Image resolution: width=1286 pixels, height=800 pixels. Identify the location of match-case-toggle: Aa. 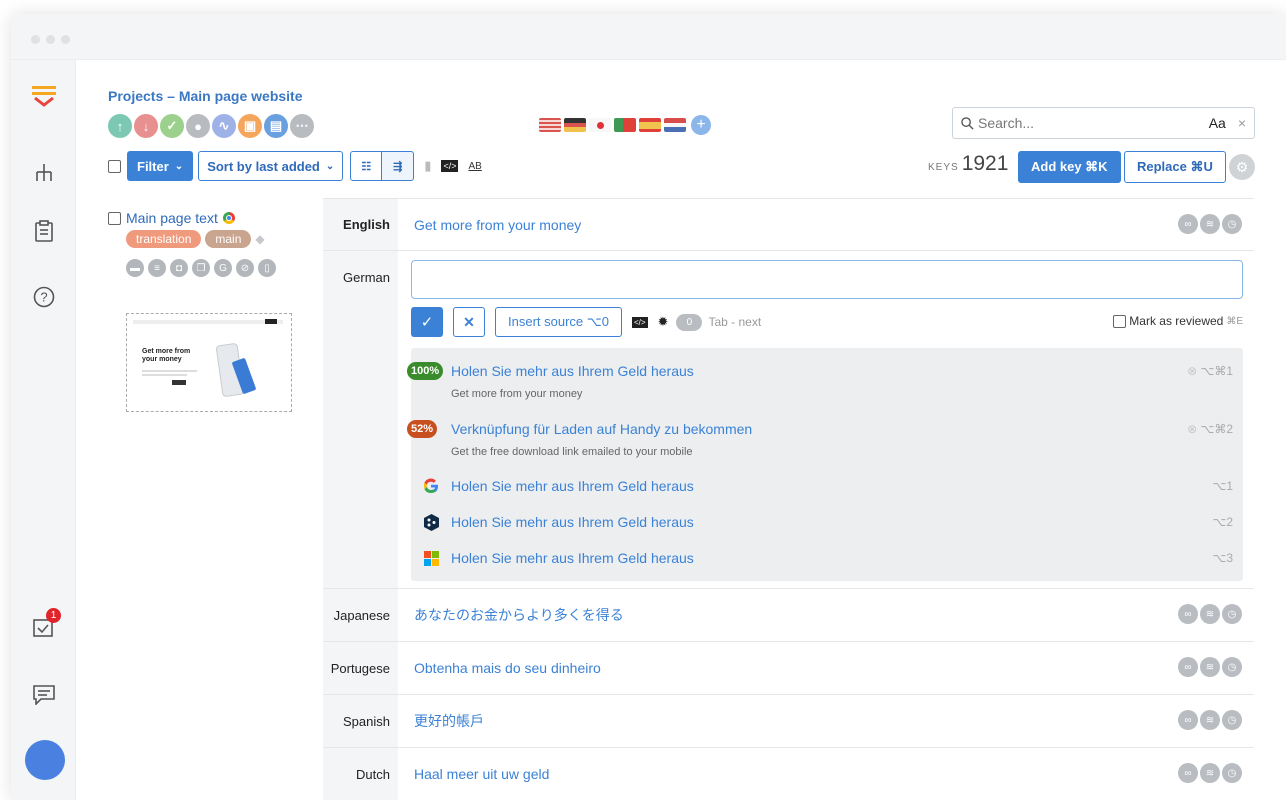
(1217, 123).